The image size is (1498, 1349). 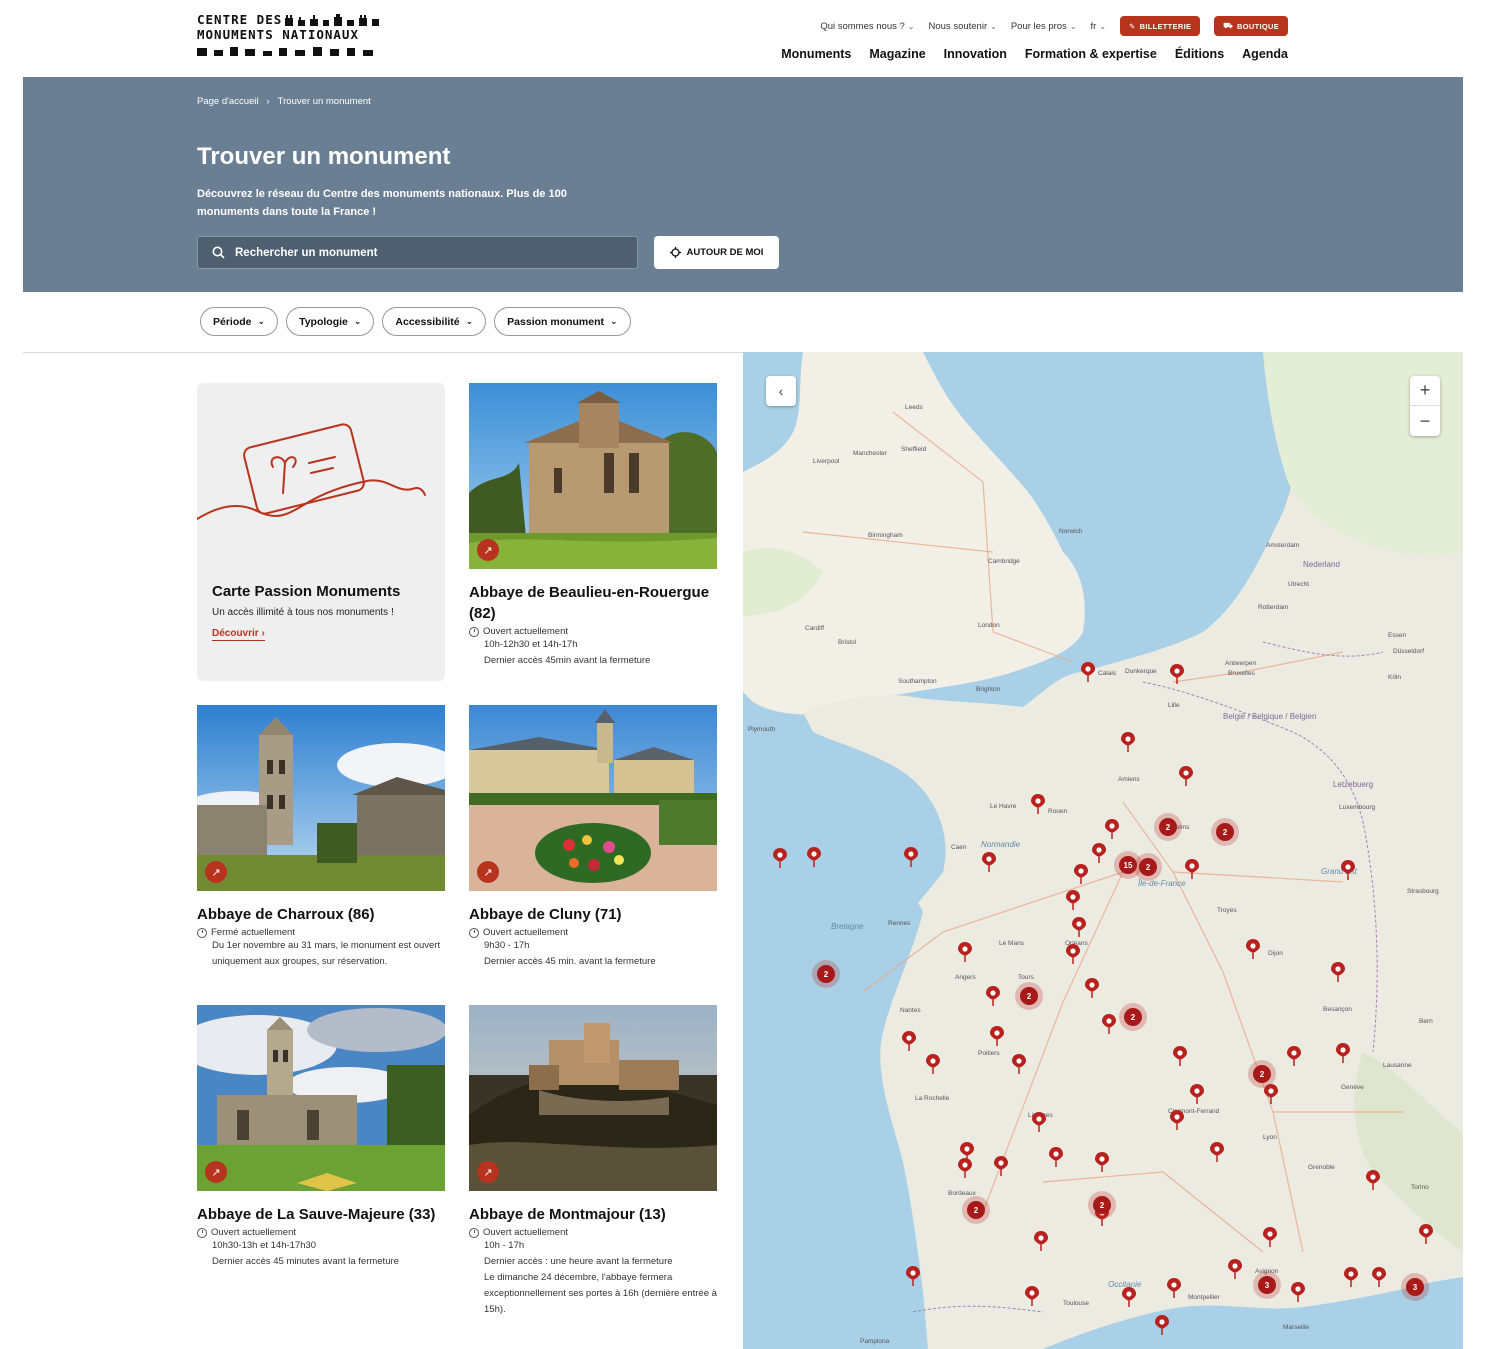 What do you see at coordinates (562, 321) in the screenshot?
I see `filter-passion-monument: Passion monument ⌄` at bounding box center [562, 321].